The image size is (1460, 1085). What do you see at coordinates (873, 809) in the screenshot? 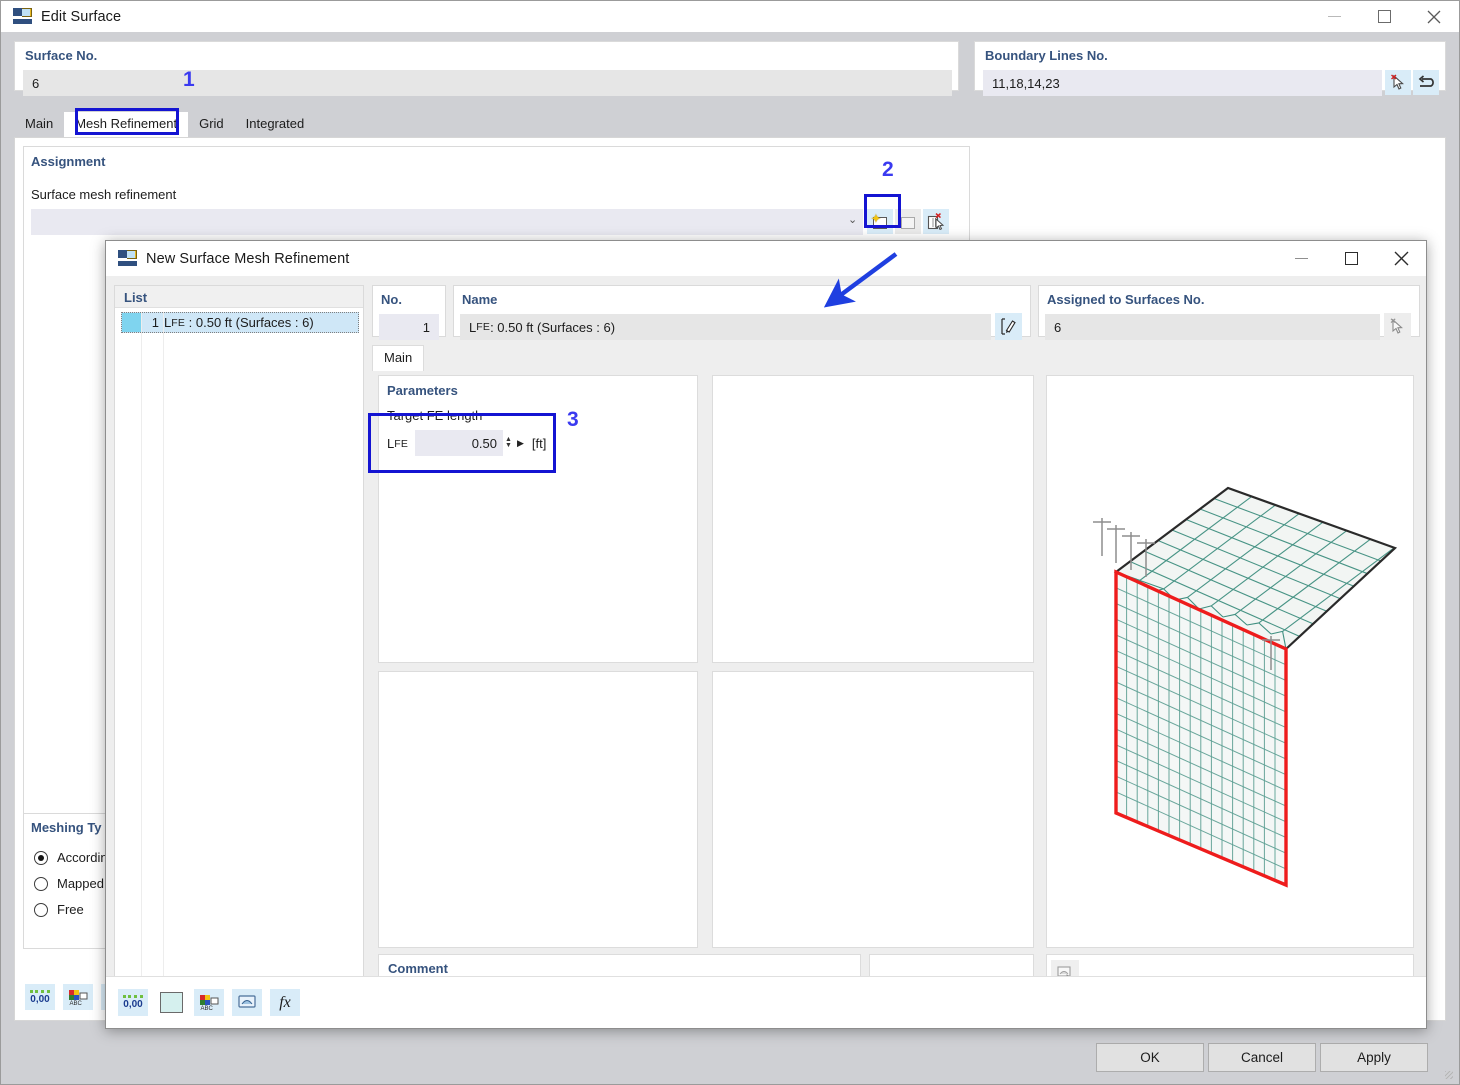
I see `middle-bottom-panel` at bounding box center [873, 809].